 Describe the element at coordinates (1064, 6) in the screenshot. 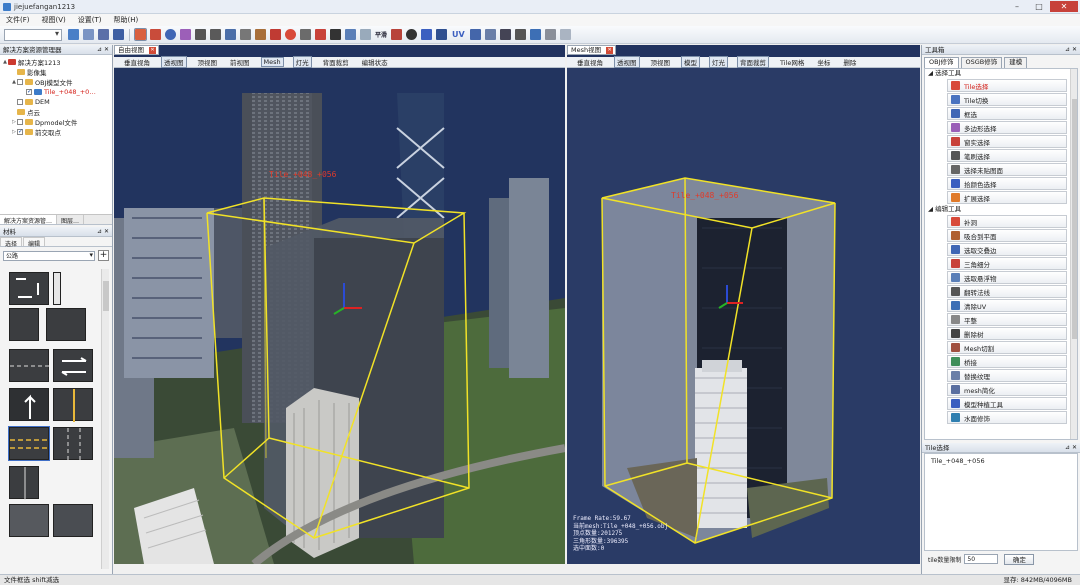

I see `close-window-button: ✕` at that location.